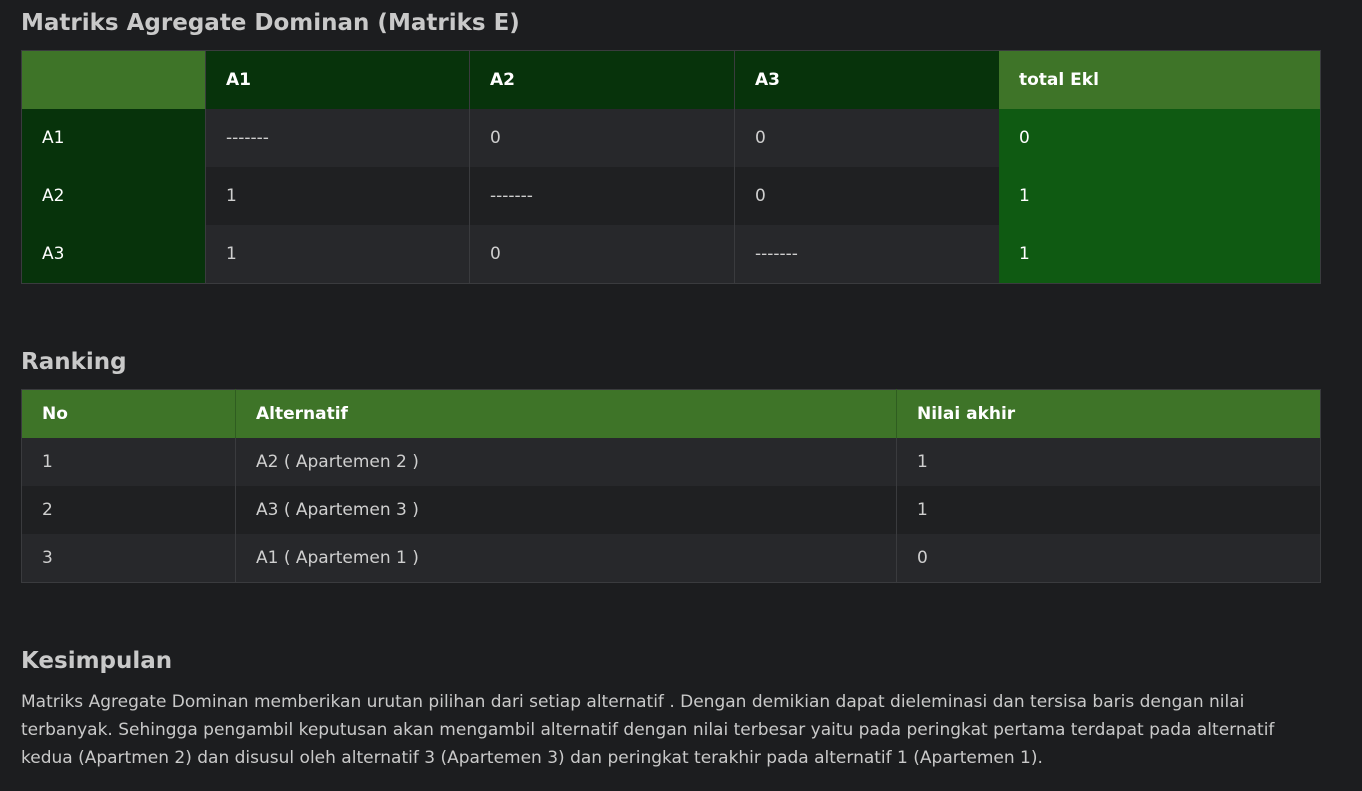  I want to click on ranking-header-alternatif: Alternatif, so click(566, 413).